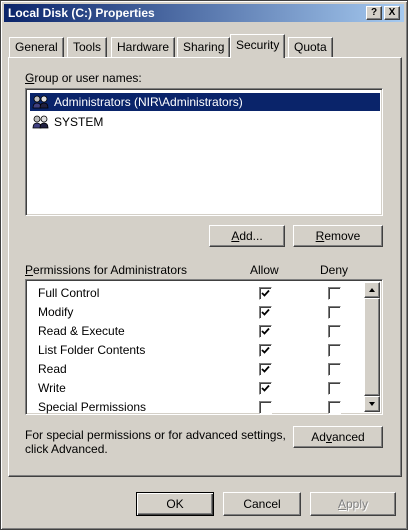 This screenshot has width=408, height=530. Describe the element at coordinates (196, 388) in the screenshot. I see `permission-row-write: Write` at that location.